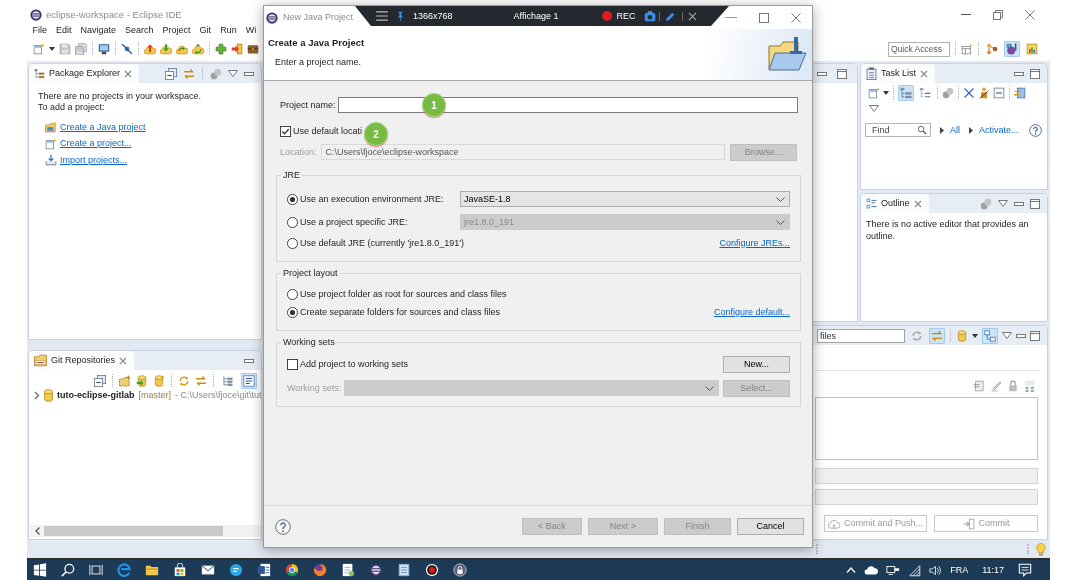 This screenshot has height=580, width=1067. What do you see at coordinates (376, 570) in the screenshot?
I see `app-logo-icon` at bounding box center [376, 570].